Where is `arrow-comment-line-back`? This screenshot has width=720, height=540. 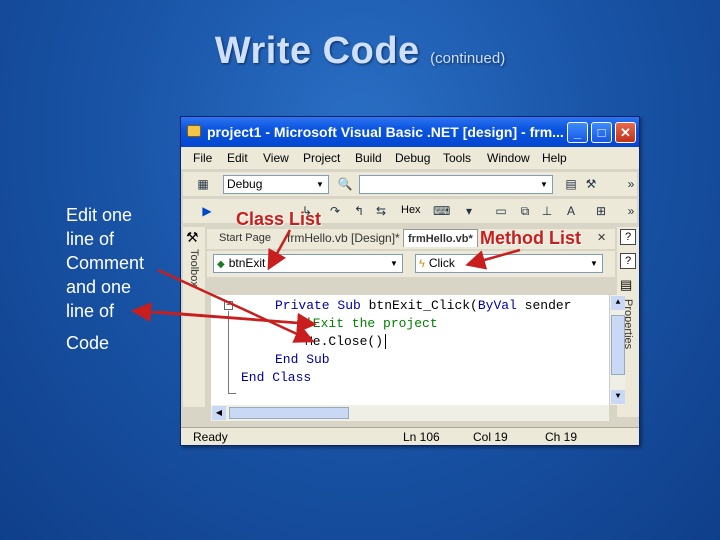 arrow-comment-line-back is located at coordinates (222, 314).